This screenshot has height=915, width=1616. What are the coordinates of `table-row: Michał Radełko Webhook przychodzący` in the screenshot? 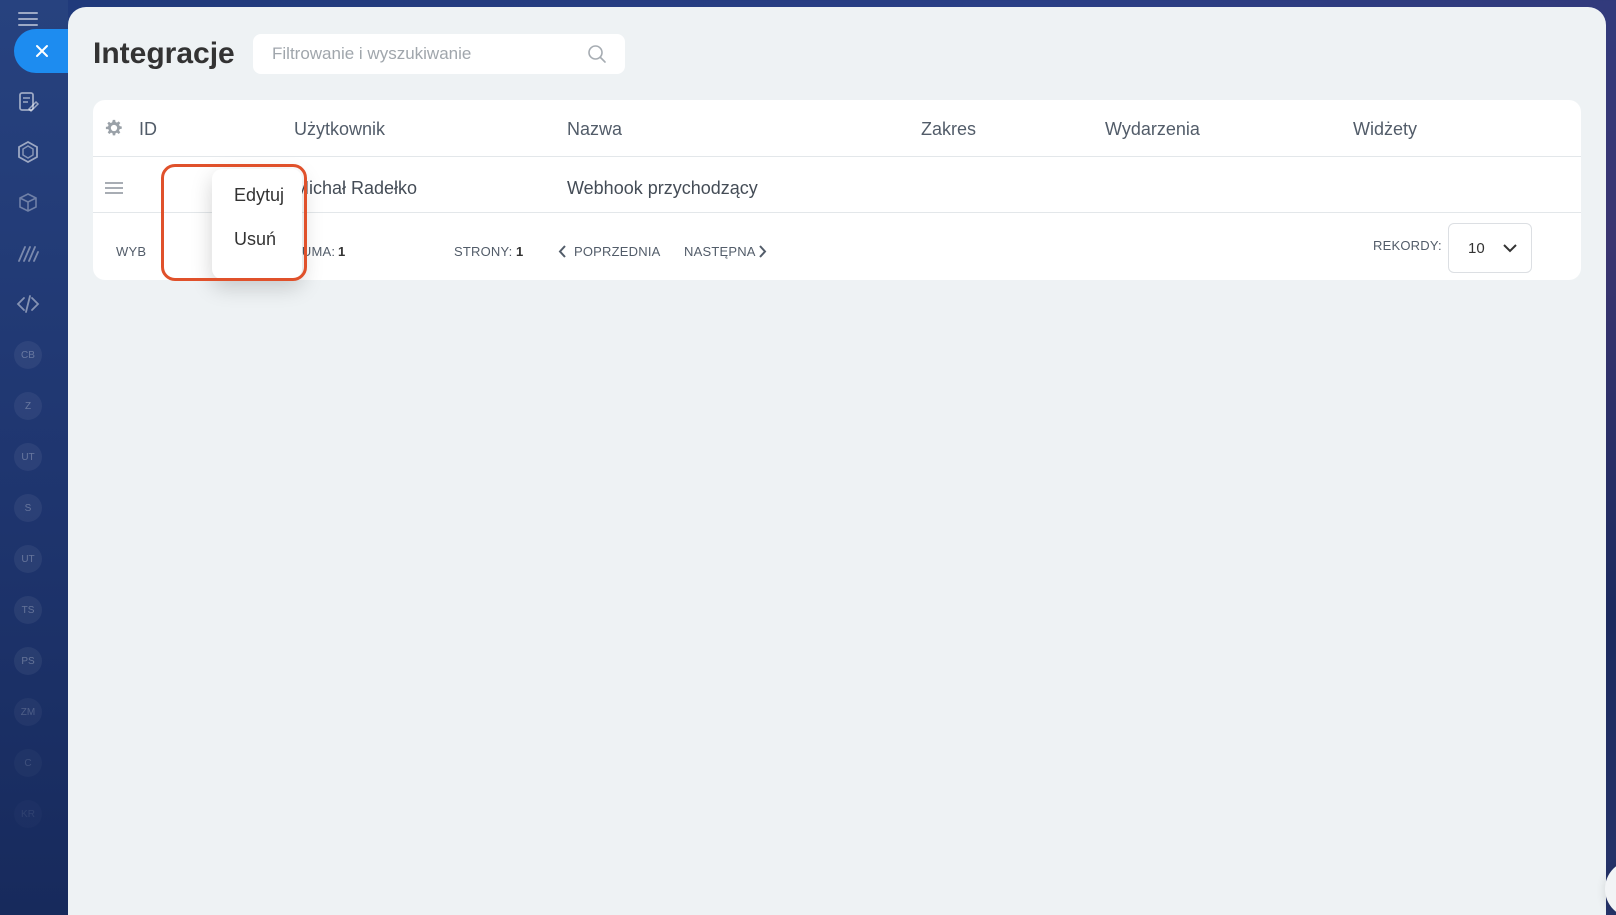 It's located at (837, 185).